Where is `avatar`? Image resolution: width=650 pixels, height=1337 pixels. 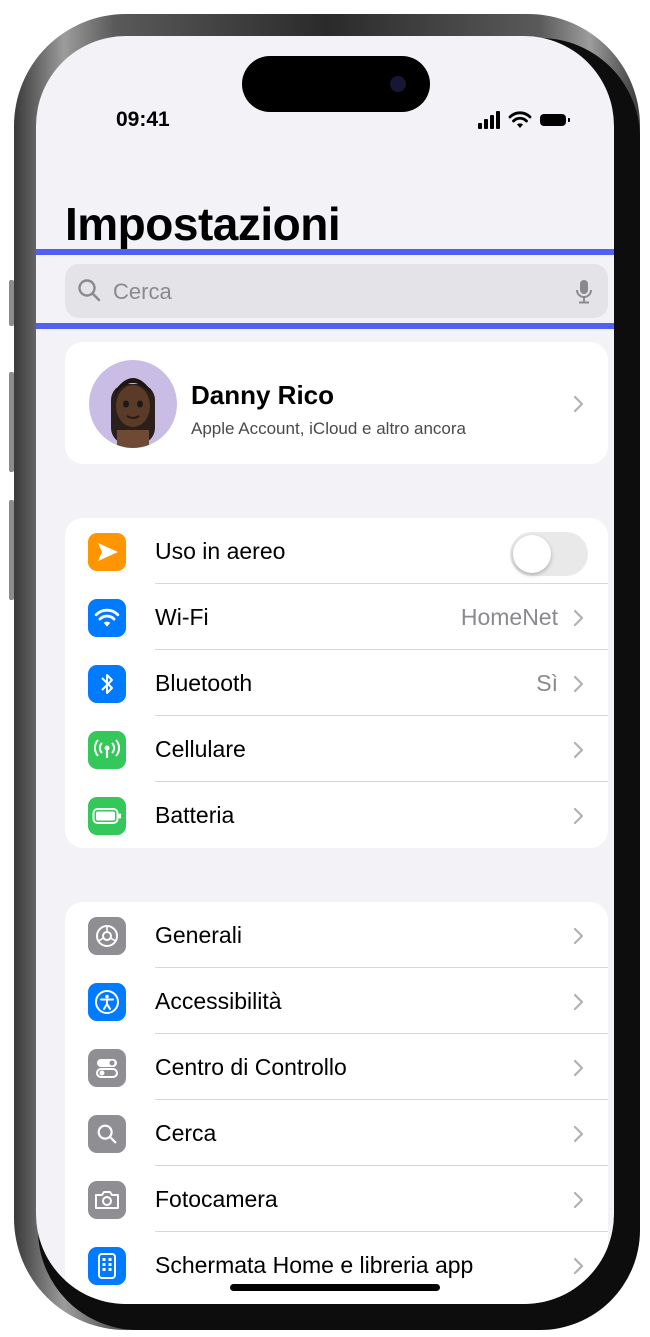 avatar is located at coordinates (133, 404).